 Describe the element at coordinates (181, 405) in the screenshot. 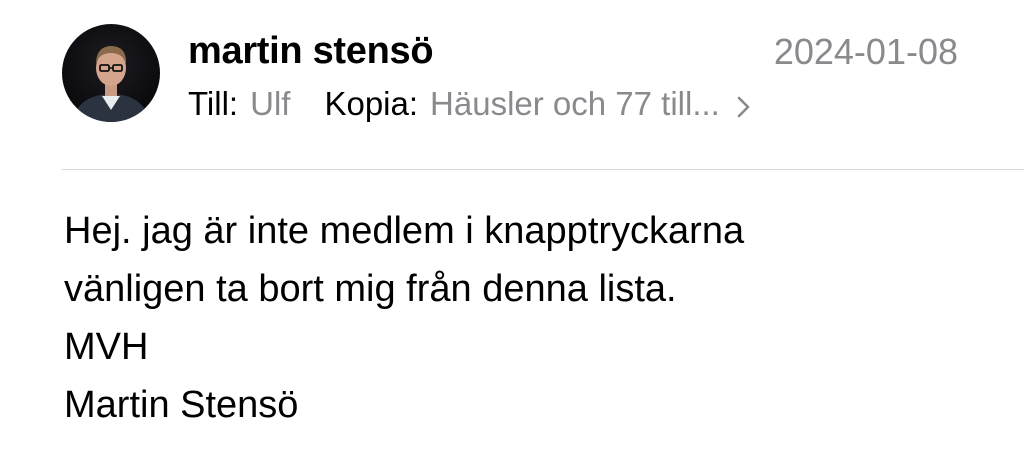

I see `body-line: Martin Stensö` at that location.